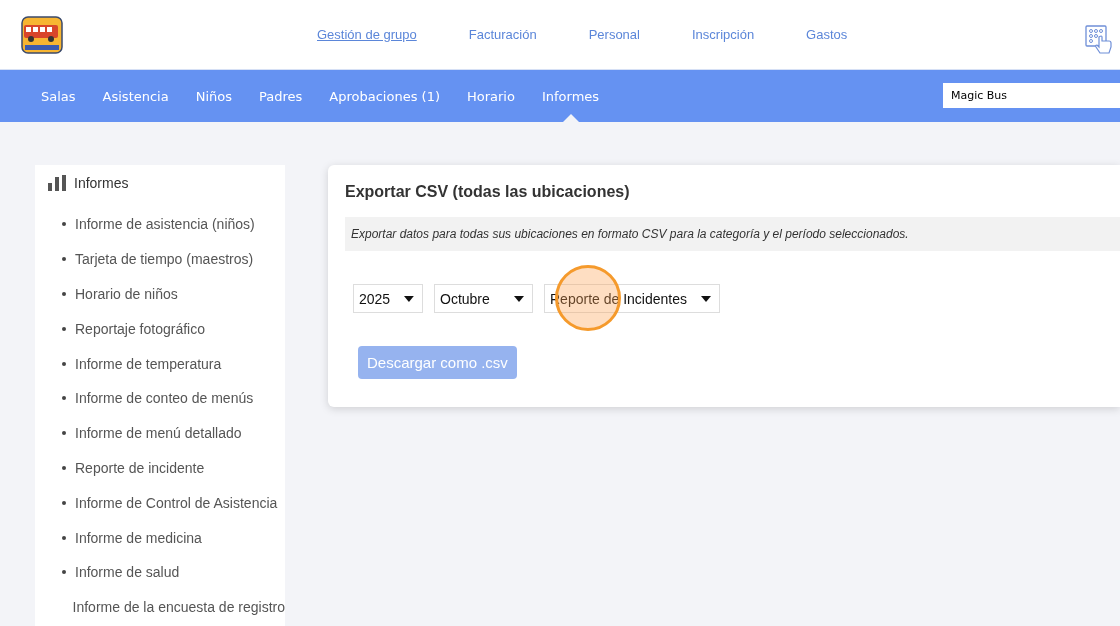 The width and height of the screenshot is (1120, 626). What do you see at coordinates (367, 34) in the screenshot?
I see `top-nav-link: Gestión de grupo` at bounding box center [367, 34].